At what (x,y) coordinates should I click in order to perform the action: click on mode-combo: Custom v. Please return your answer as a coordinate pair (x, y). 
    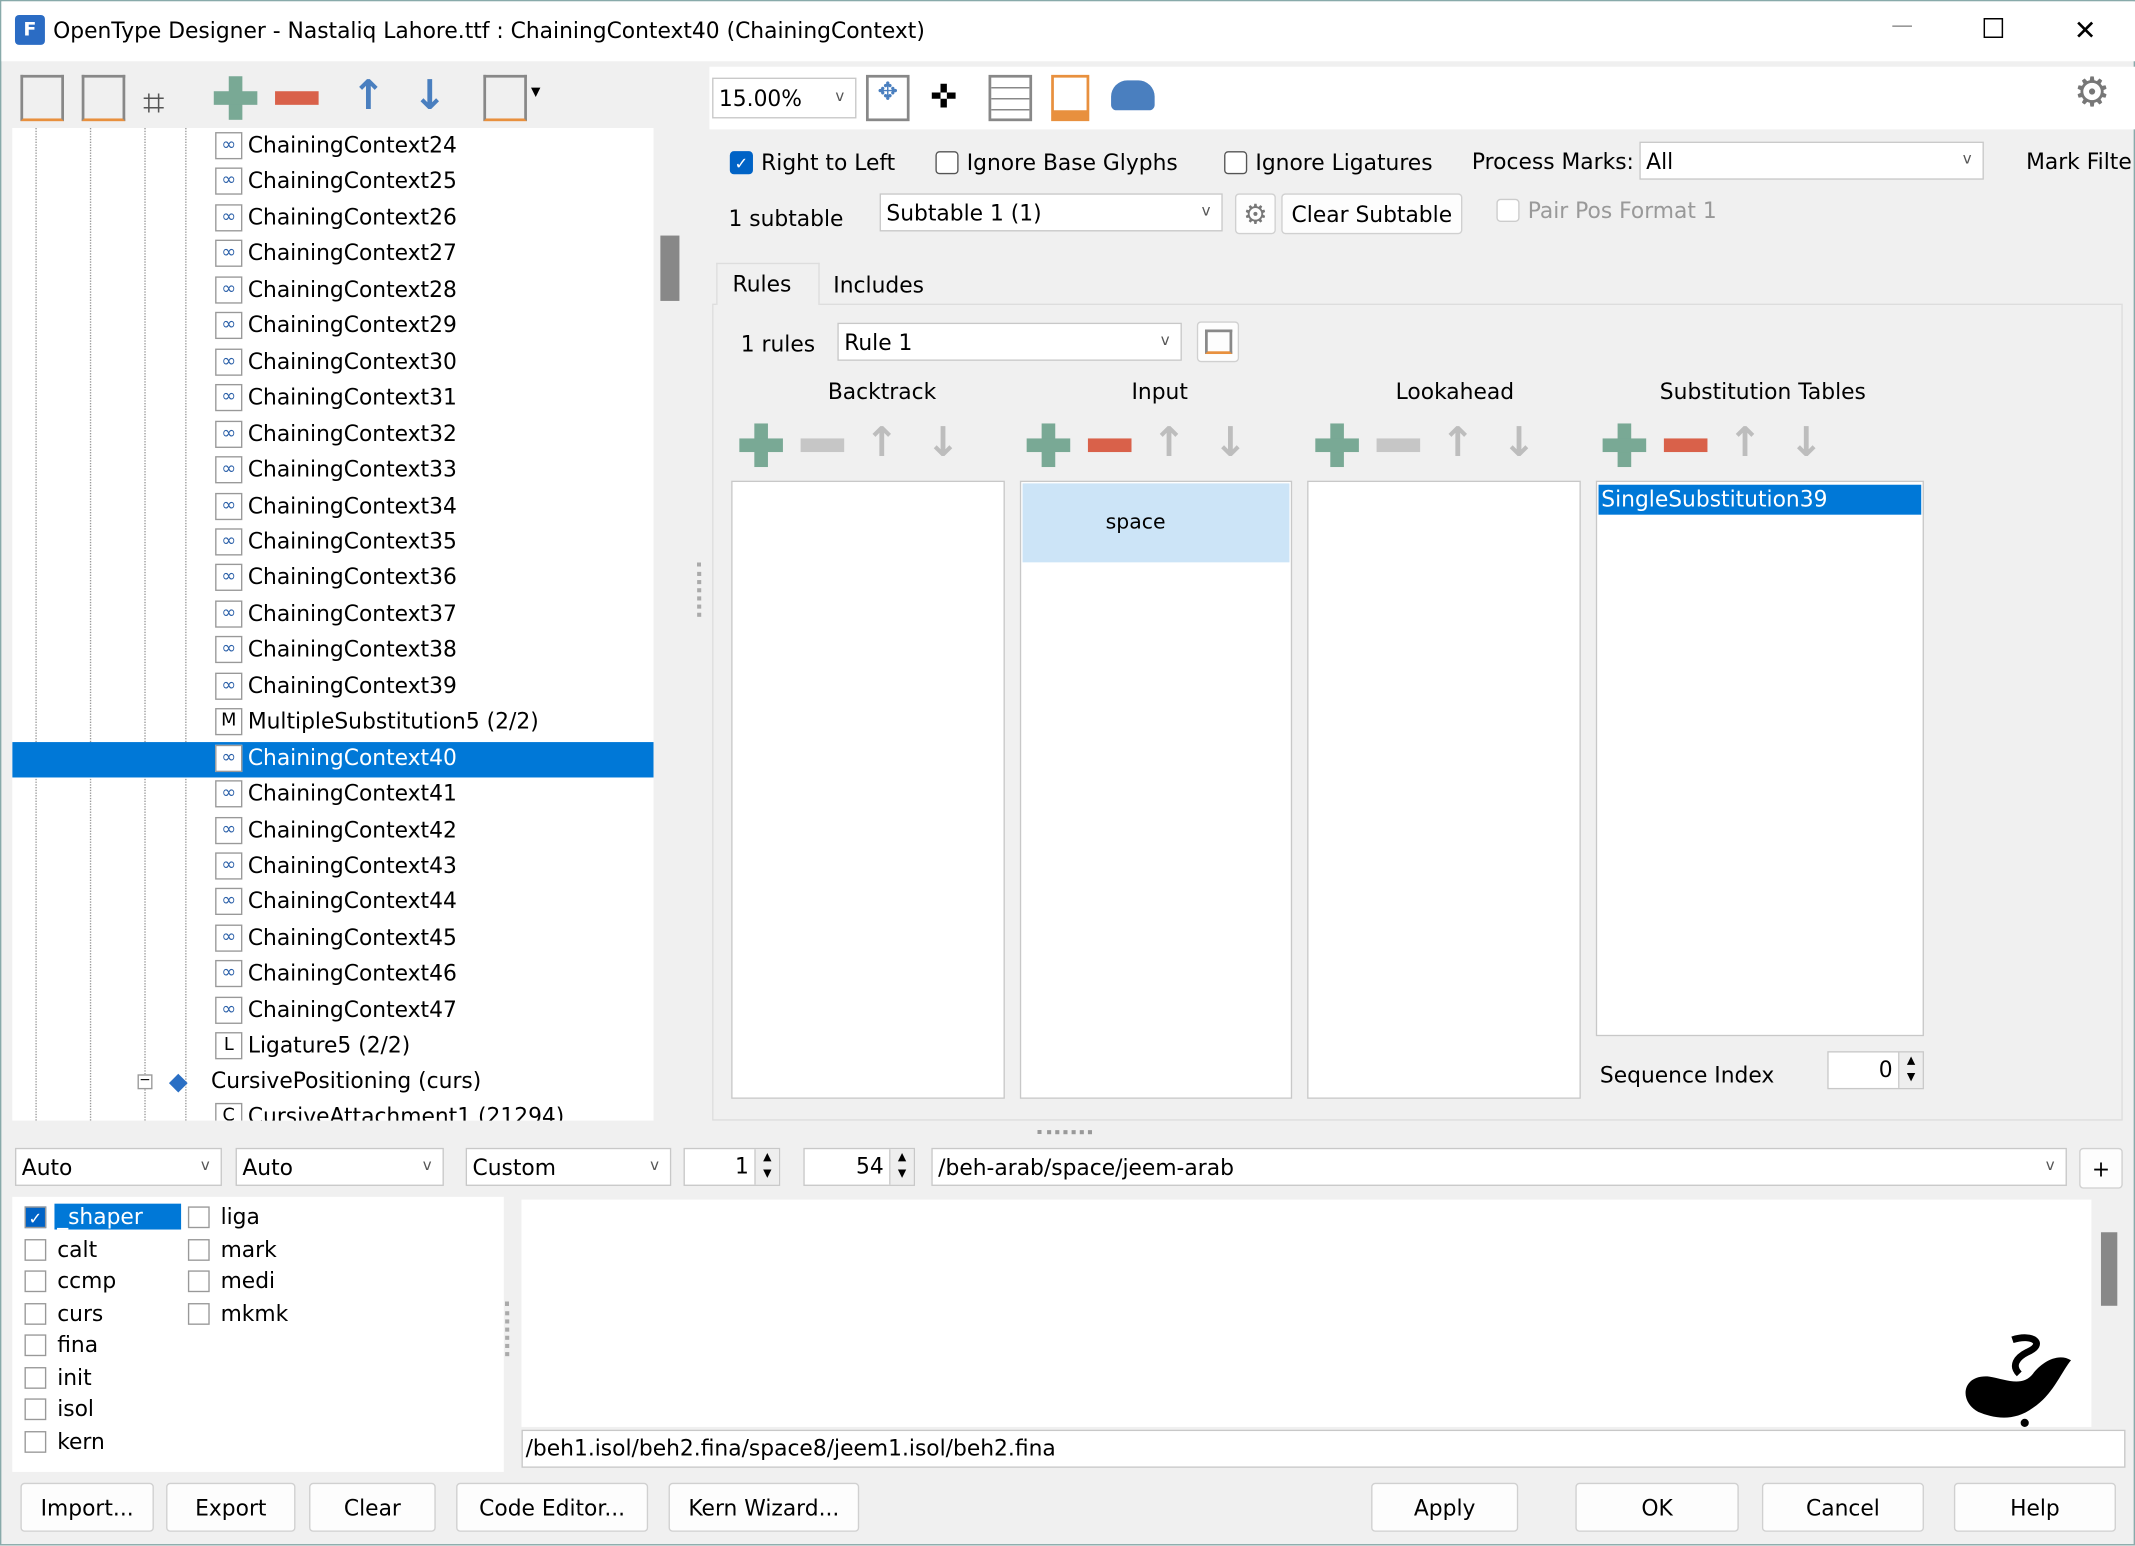
    Looking at the image, I should click on (568, 1166).